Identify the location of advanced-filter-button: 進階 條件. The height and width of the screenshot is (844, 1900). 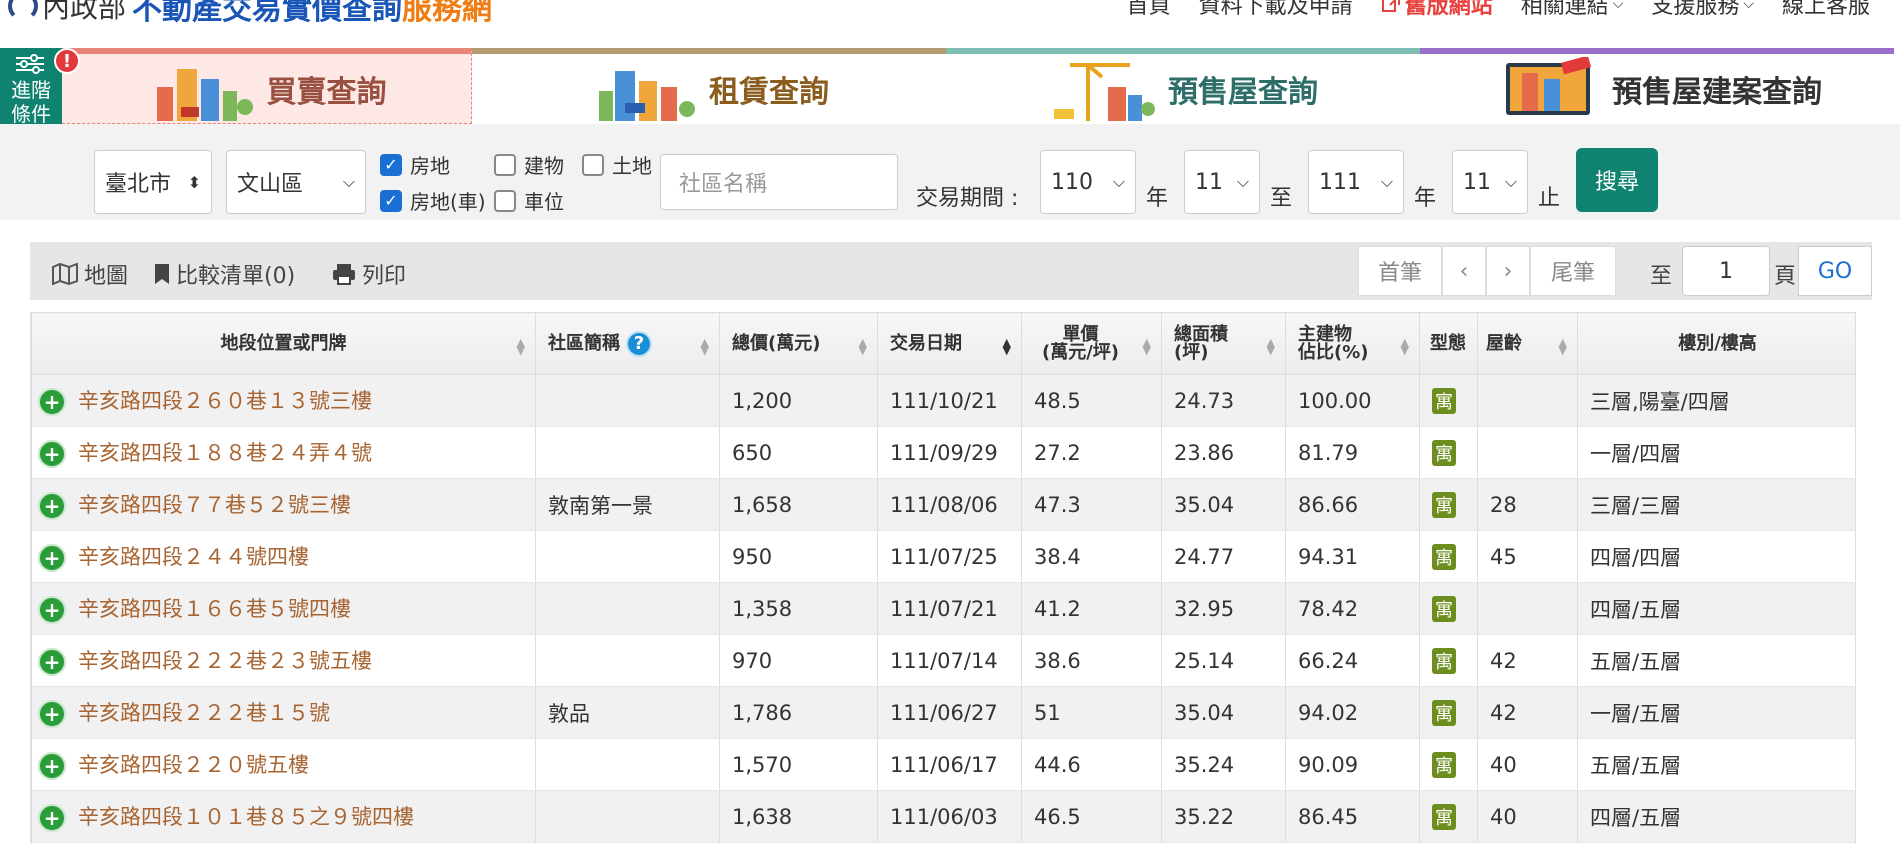
(31, 89).